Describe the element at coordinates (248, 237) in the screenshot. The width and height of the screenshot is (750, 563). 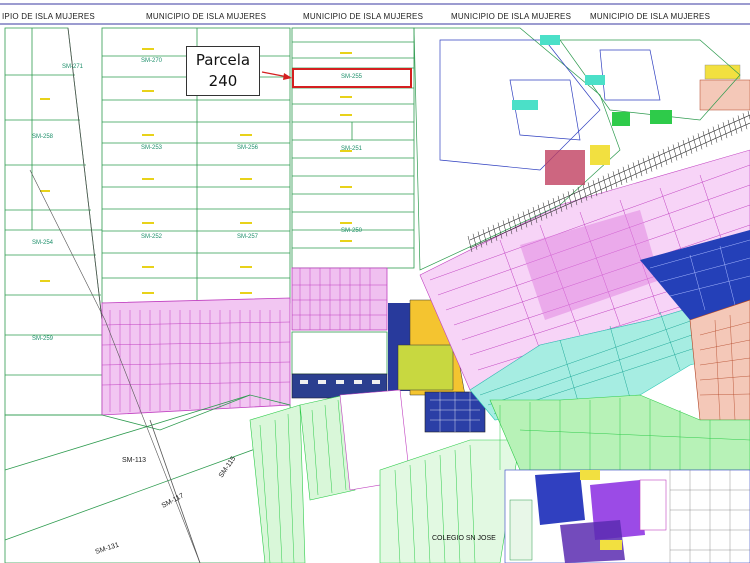
I see `sm-label: SM-257` at that location.